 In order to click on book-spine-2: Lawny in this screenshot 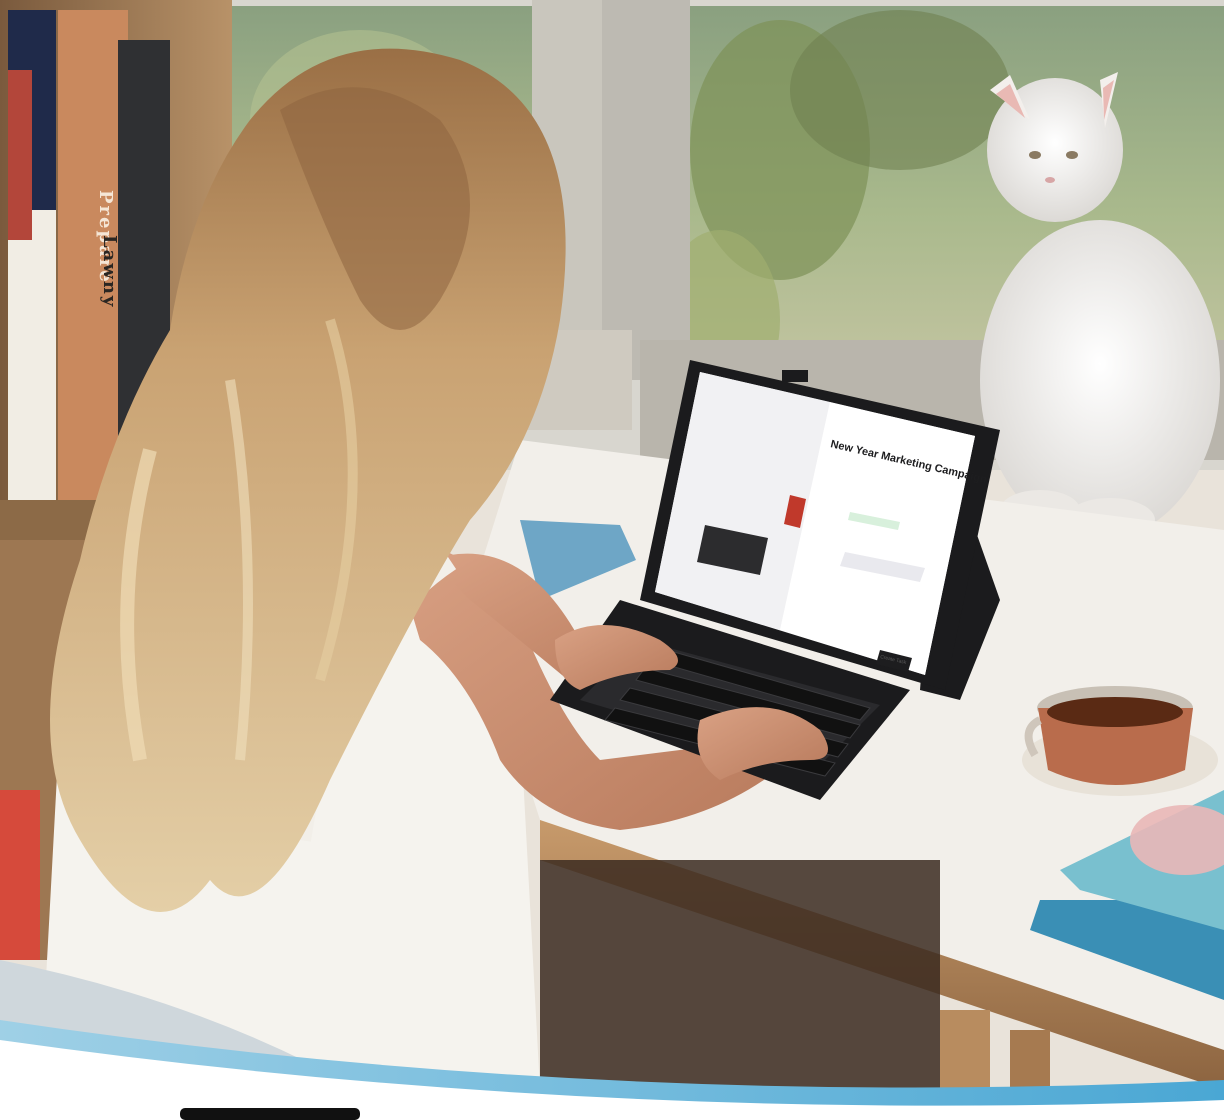, I will do `click(109, 271)`.